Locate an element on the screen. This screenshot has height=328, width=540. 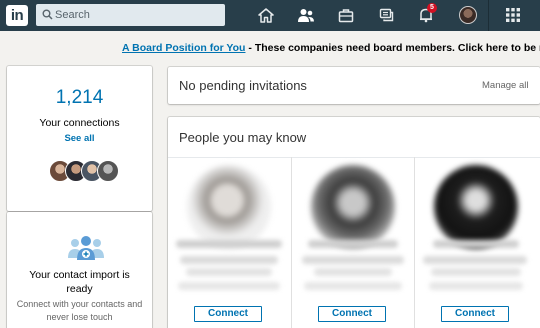
apps-grid-icon is located at coordinates (513, 15).